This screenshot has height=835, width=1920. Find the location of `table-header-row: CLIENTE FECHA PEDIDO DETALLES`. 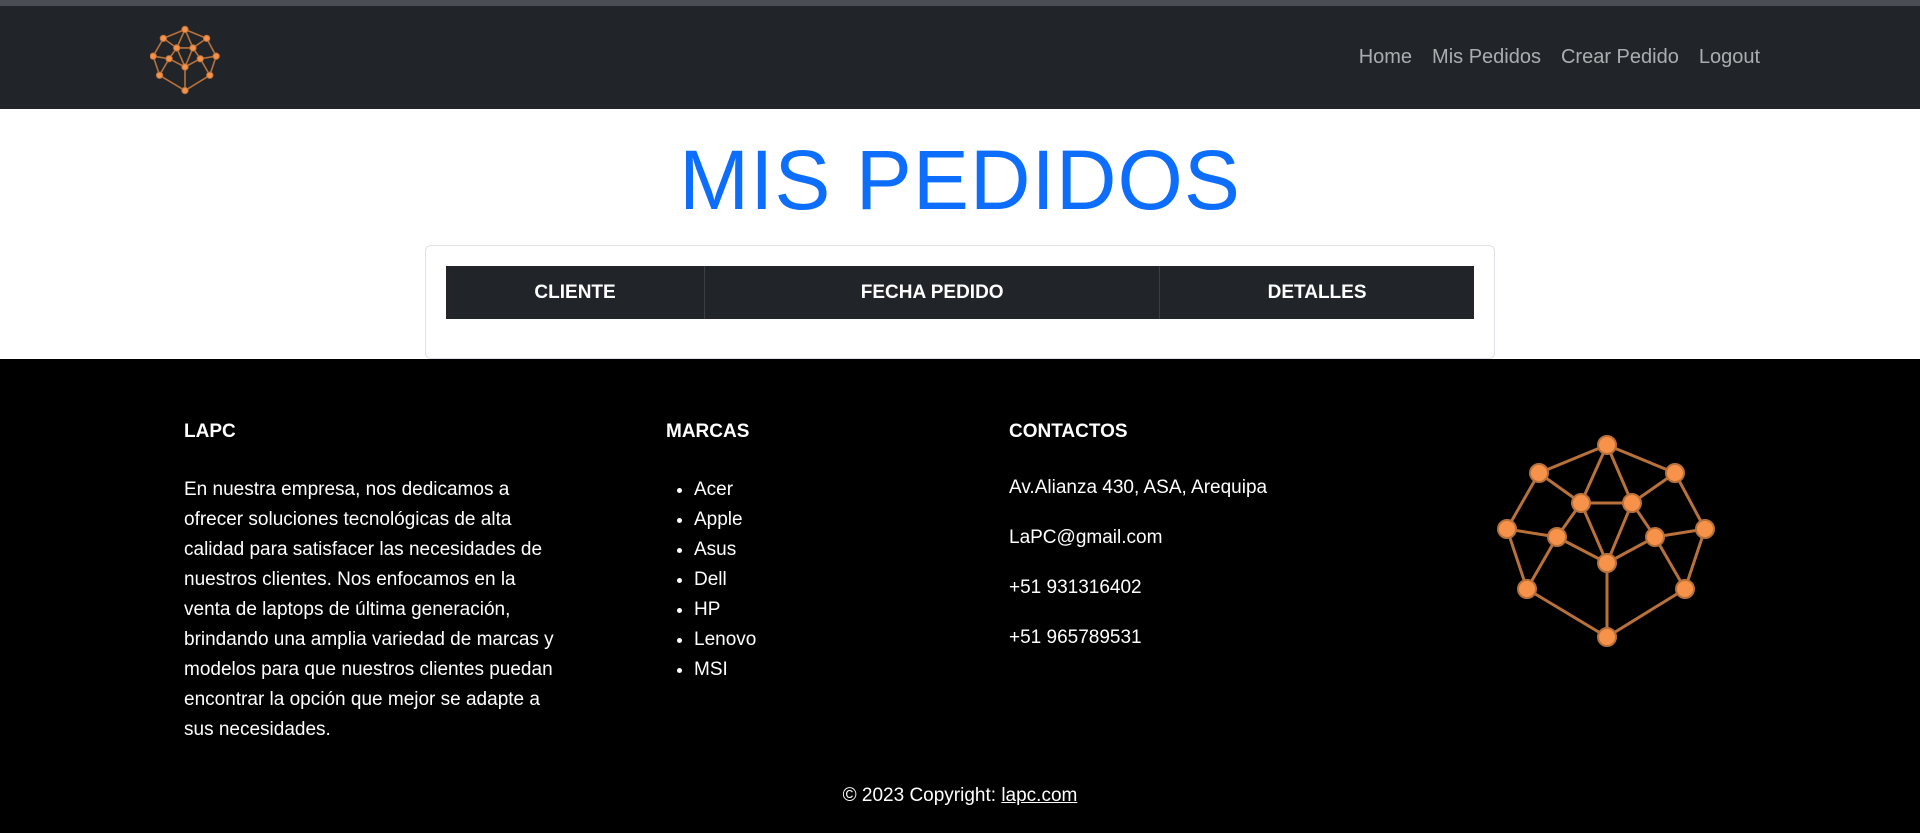

table-header-row: CLIENTE FECHA PEDIDO DETALLES is located at coordinates (960, 292).